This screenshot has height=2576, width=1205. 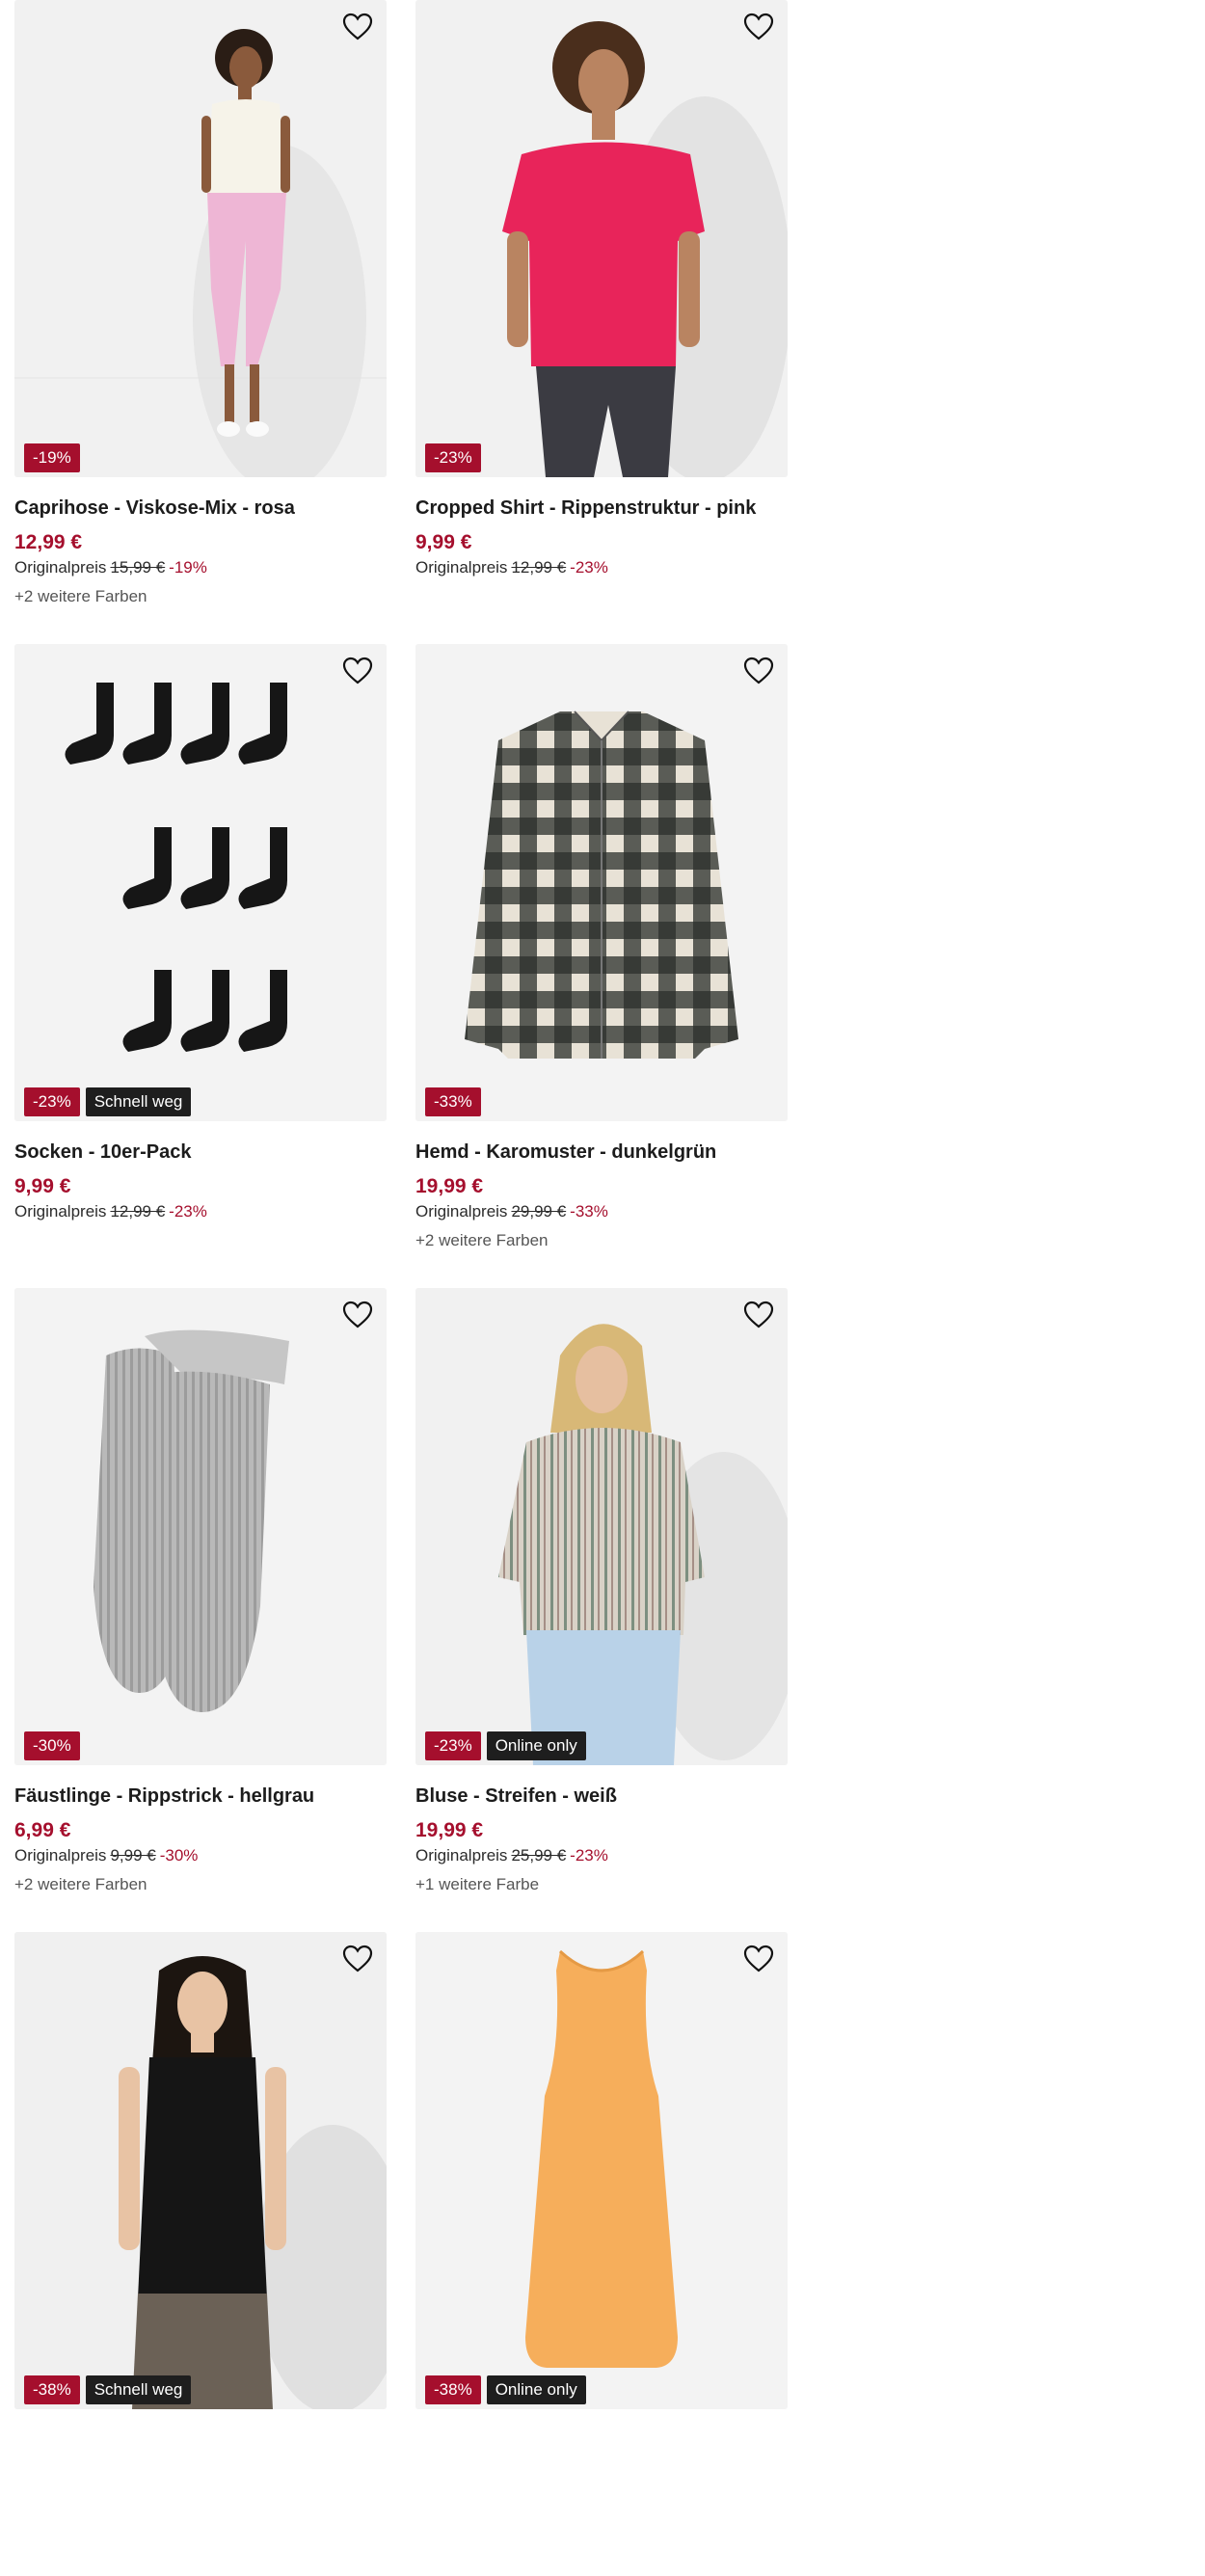 What do you see at coordinates (188, 568) in the screenshot?
I see `discount-percent: -19%` at bounding box center [188, 568].